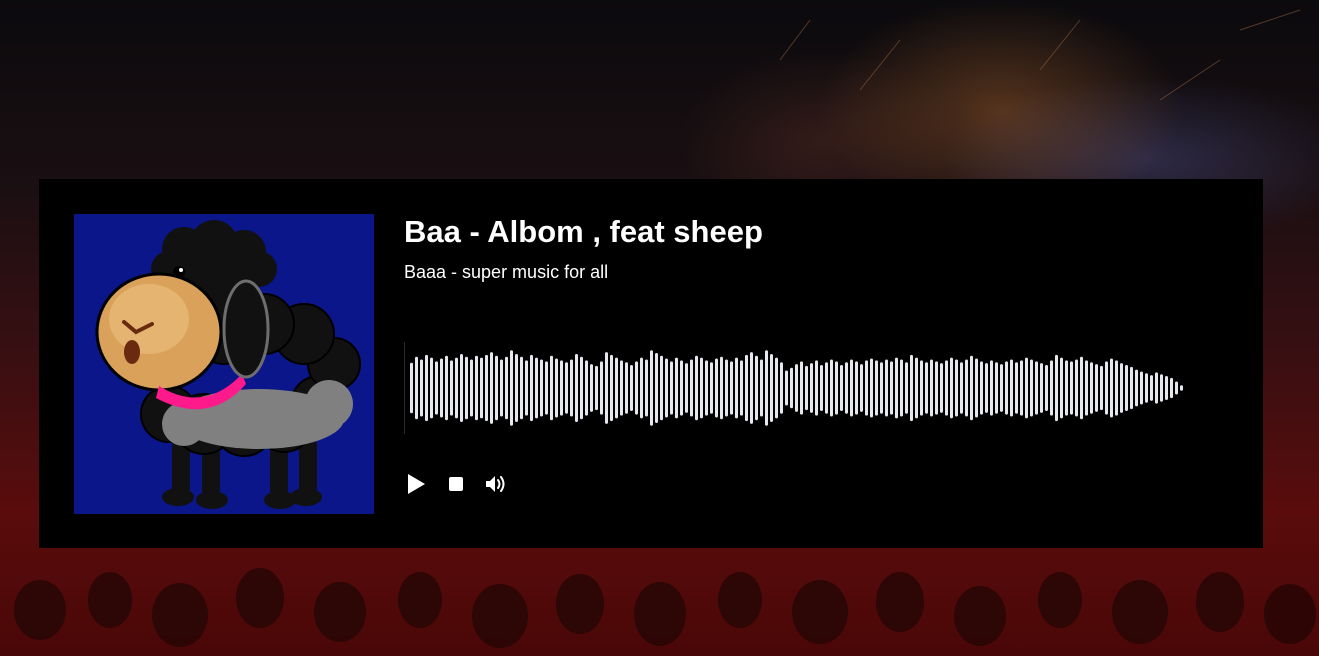 This screenshot has width=1319, height=656. I want to click on album-cover-image, so click(224, 364).